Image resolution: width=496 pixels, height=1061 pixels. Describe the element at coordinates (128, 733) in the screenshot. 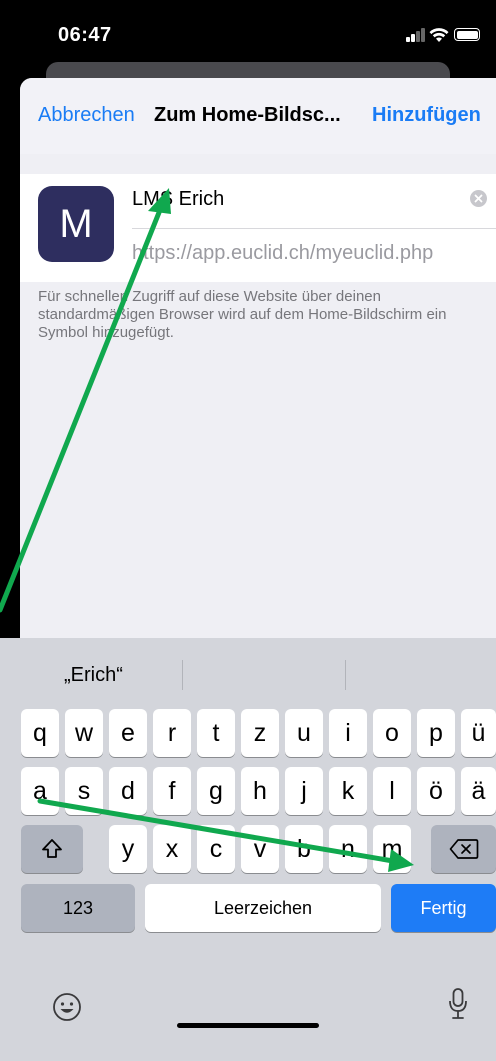

I see `key-e: e` at that location.